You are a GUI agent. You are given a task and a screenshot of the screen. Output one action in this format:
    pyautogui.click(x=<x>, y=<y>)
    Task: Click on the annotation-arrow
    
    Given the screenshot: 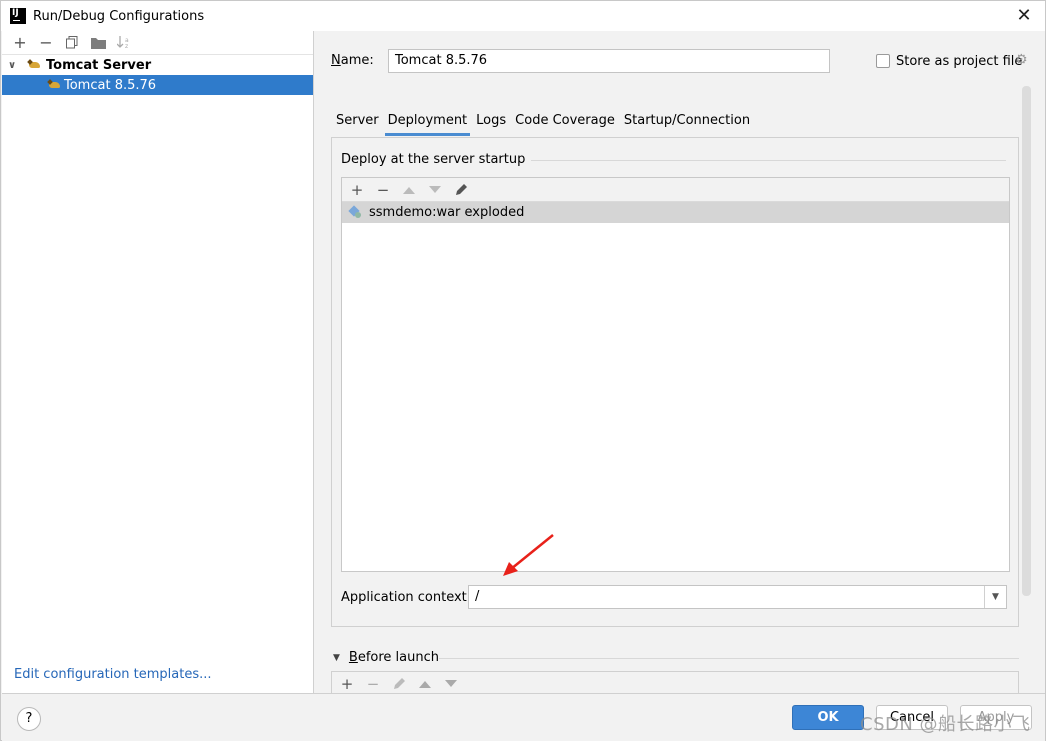 What is the action you would take?
    pyautogui.click(x=528, y=555)
    